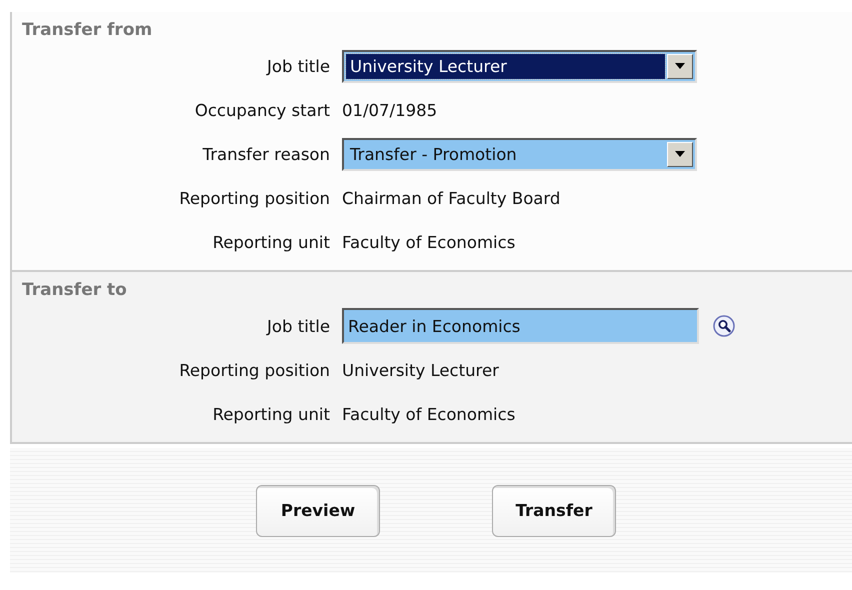 This screenshot has height=590, width=852. What do you see at coordinates (266, 154) in the screenshot?
I see `field-label: Transfer reason` at bounding box center [266, 154].